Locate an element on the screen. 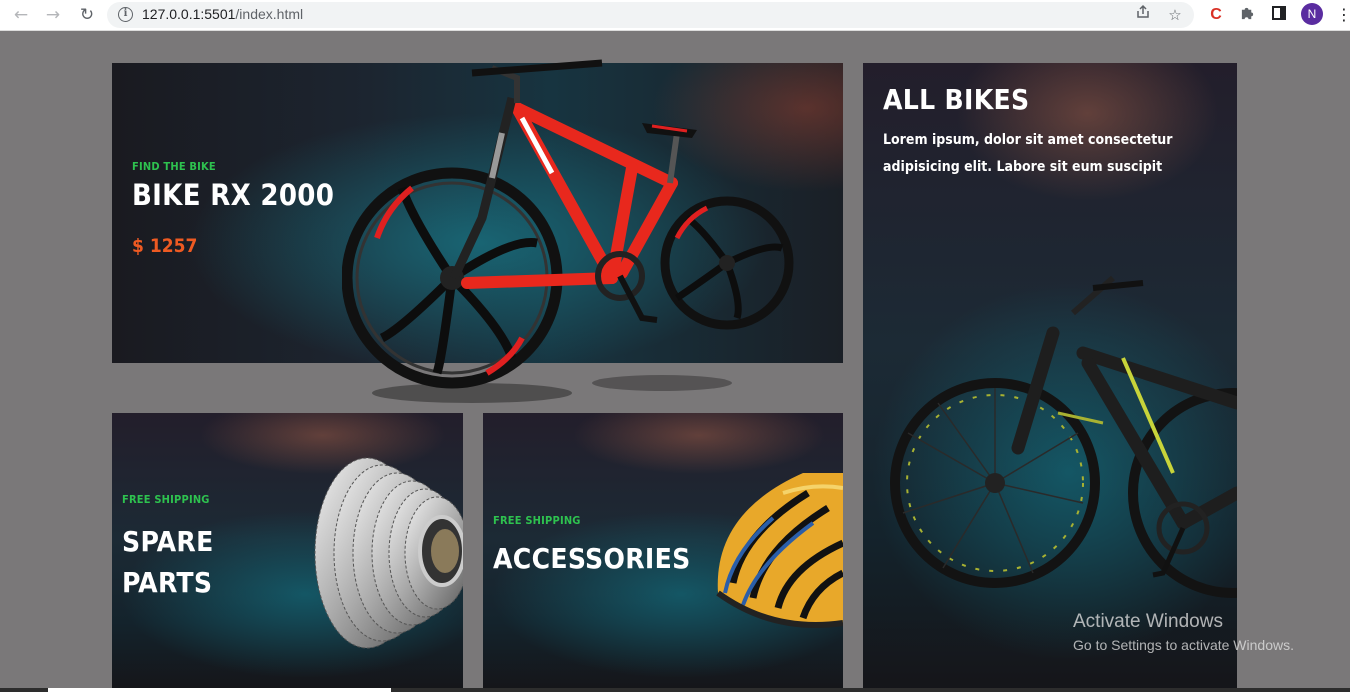  black-bike-image is located at coordinates (1063, 436).